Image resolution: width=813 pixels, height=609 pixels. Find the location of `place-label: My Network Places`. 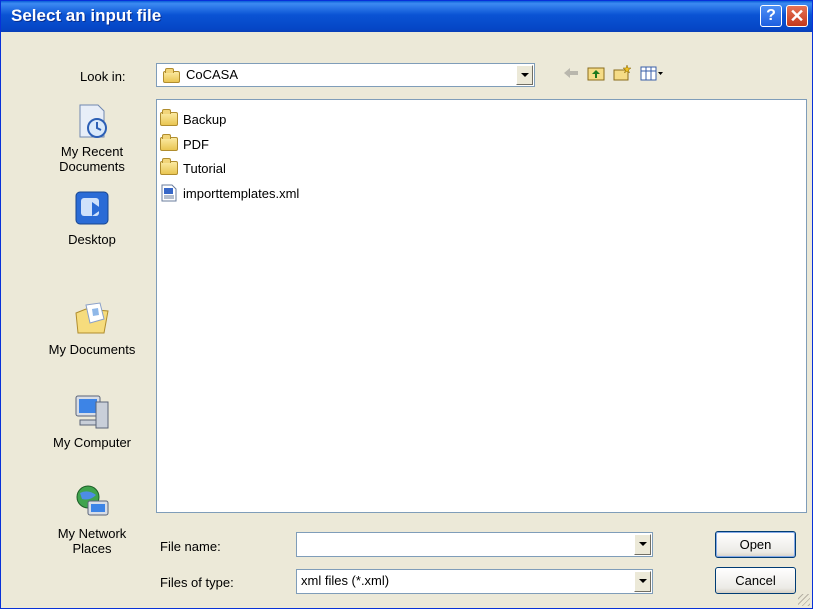

place-label: My Network Places is located at coordinates (92, 541).